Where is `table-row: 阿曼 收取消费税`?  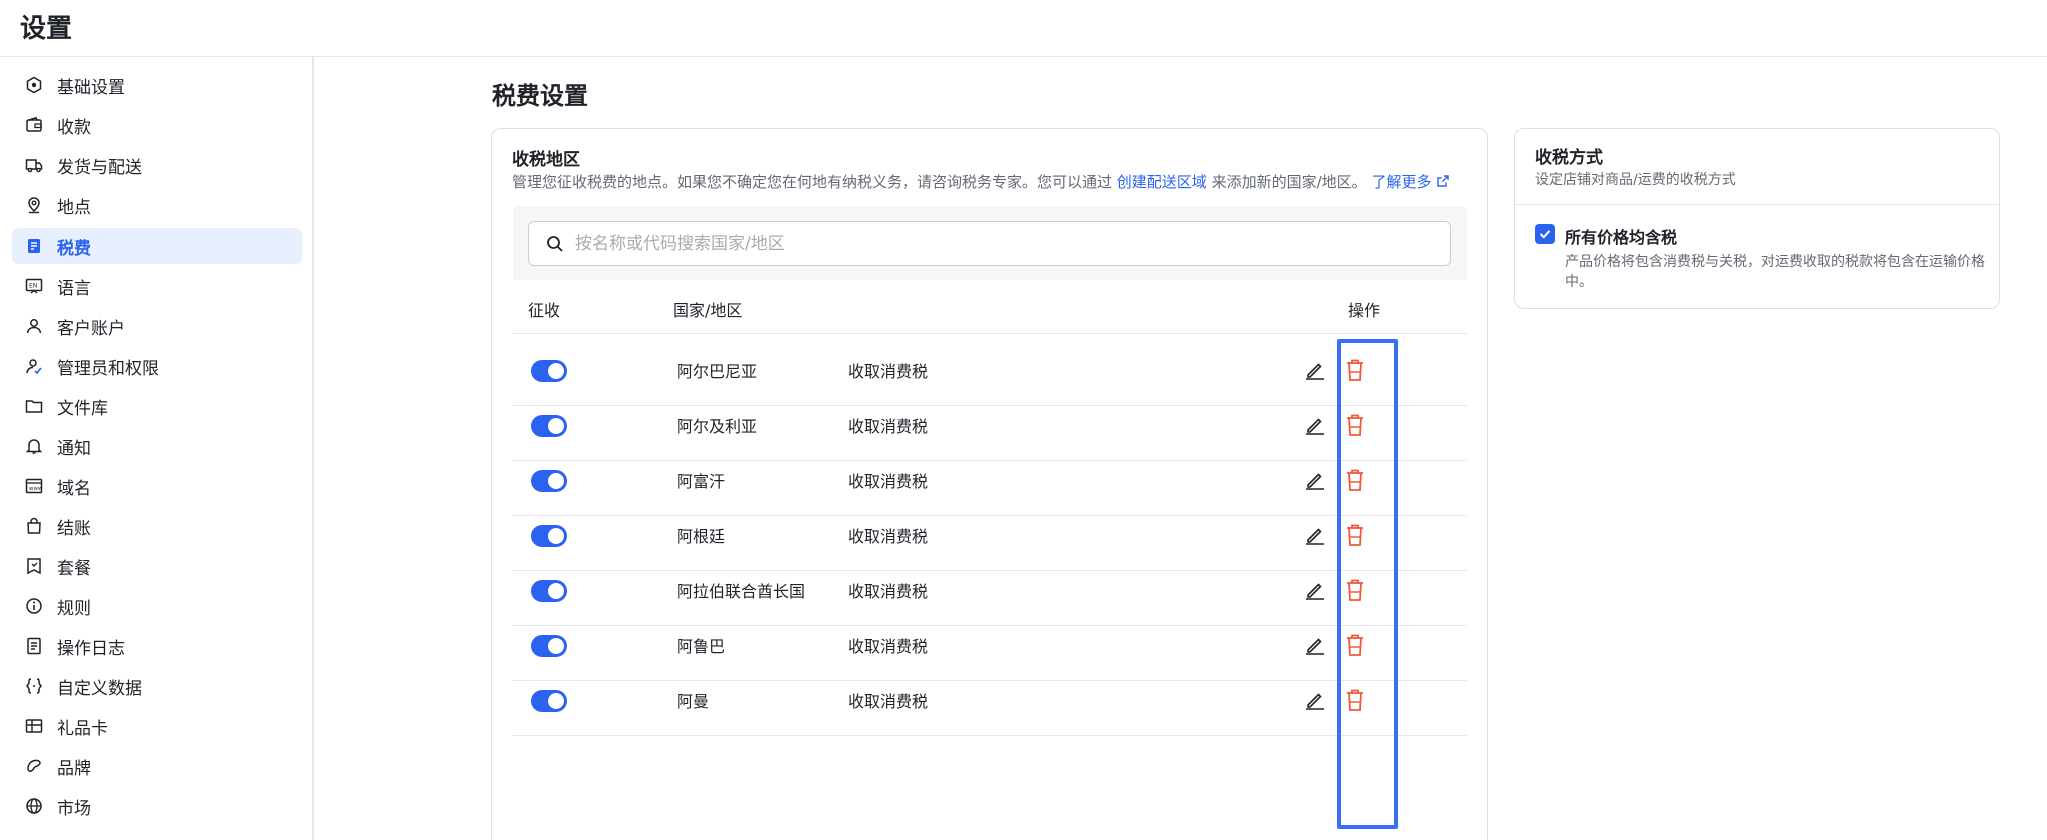
table-row: 阿曼 收取消费税 is located at coordinates (990, 700).